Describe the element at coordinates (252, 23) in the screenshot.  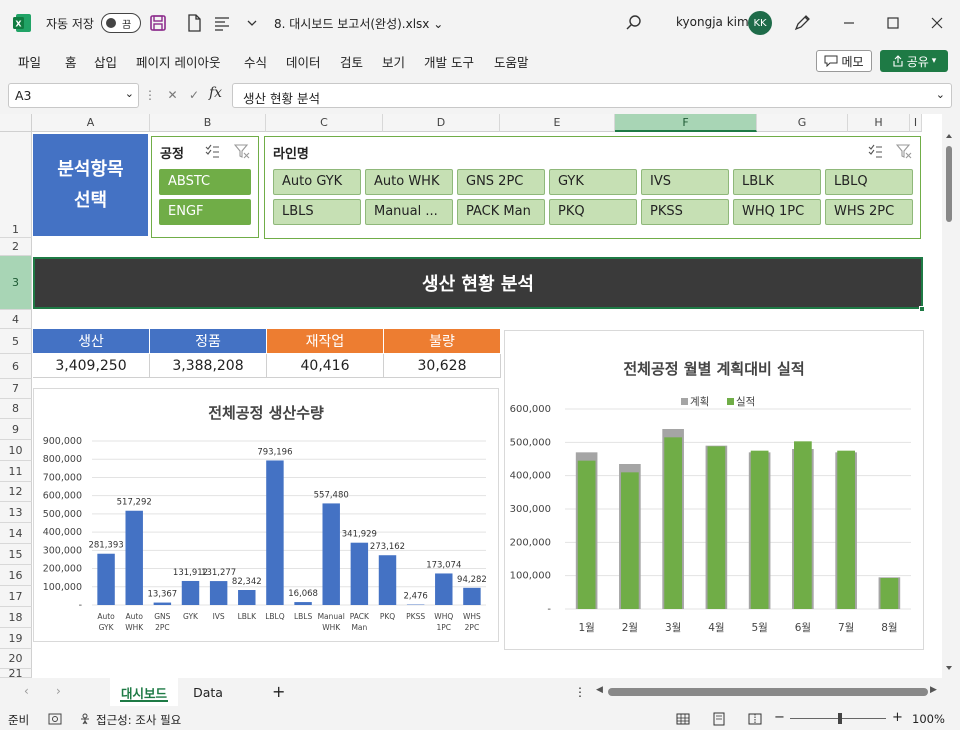
I see `customize-toolbar-icon` at that location.